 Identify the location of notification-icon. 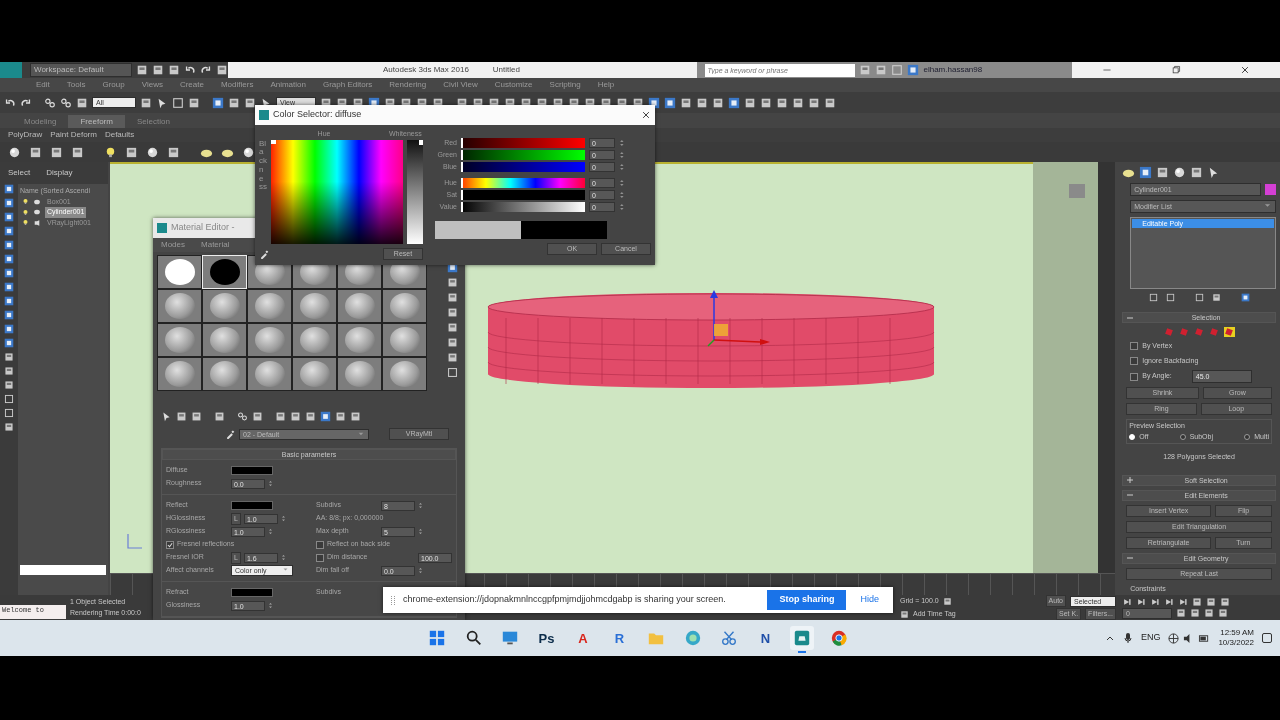
(1267, 638).